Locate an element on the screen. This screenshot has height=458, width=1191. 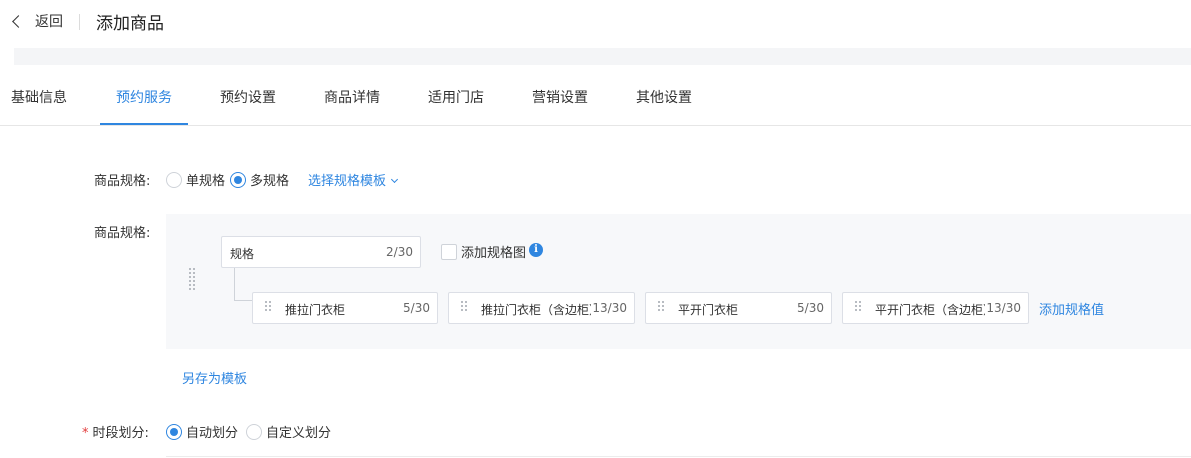
tab-applicable-stores: 适用门店 is located at coordinates (456, 97).